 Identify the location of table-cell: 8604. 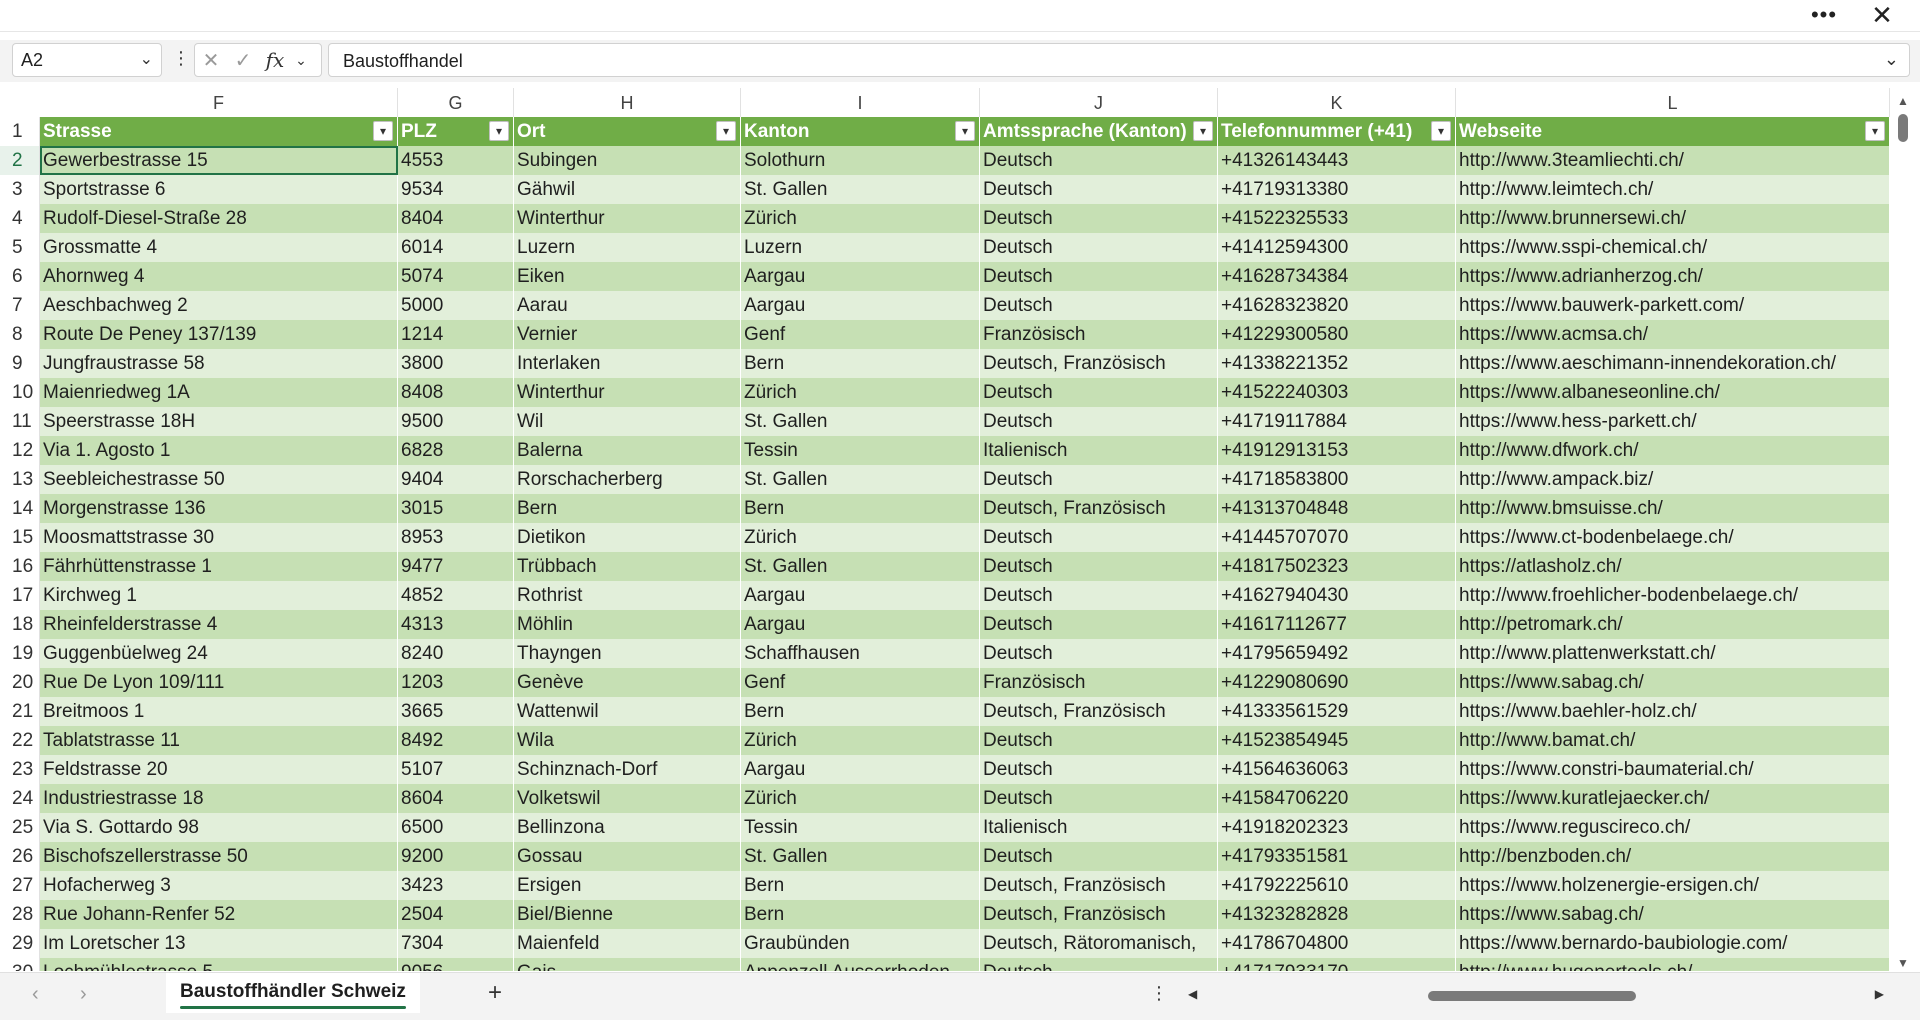
(456, 798).